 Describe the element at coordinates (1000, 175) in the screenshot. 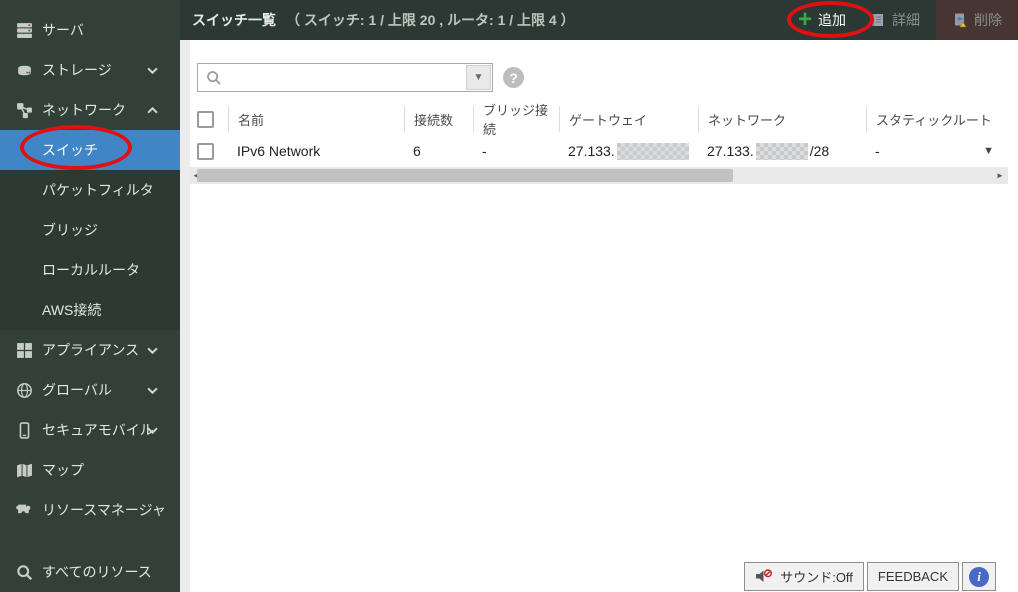

I see `scroll-right-icon: ►` at that location.